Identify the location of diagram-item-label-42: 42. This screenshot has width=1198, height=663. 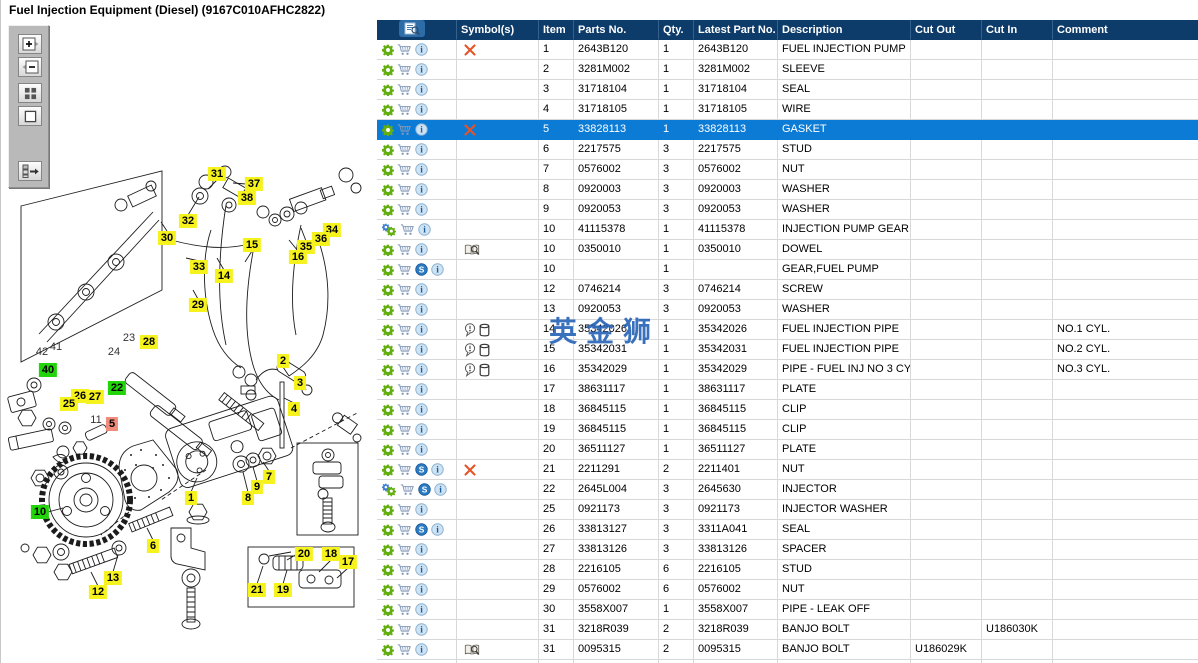
(42, 352).